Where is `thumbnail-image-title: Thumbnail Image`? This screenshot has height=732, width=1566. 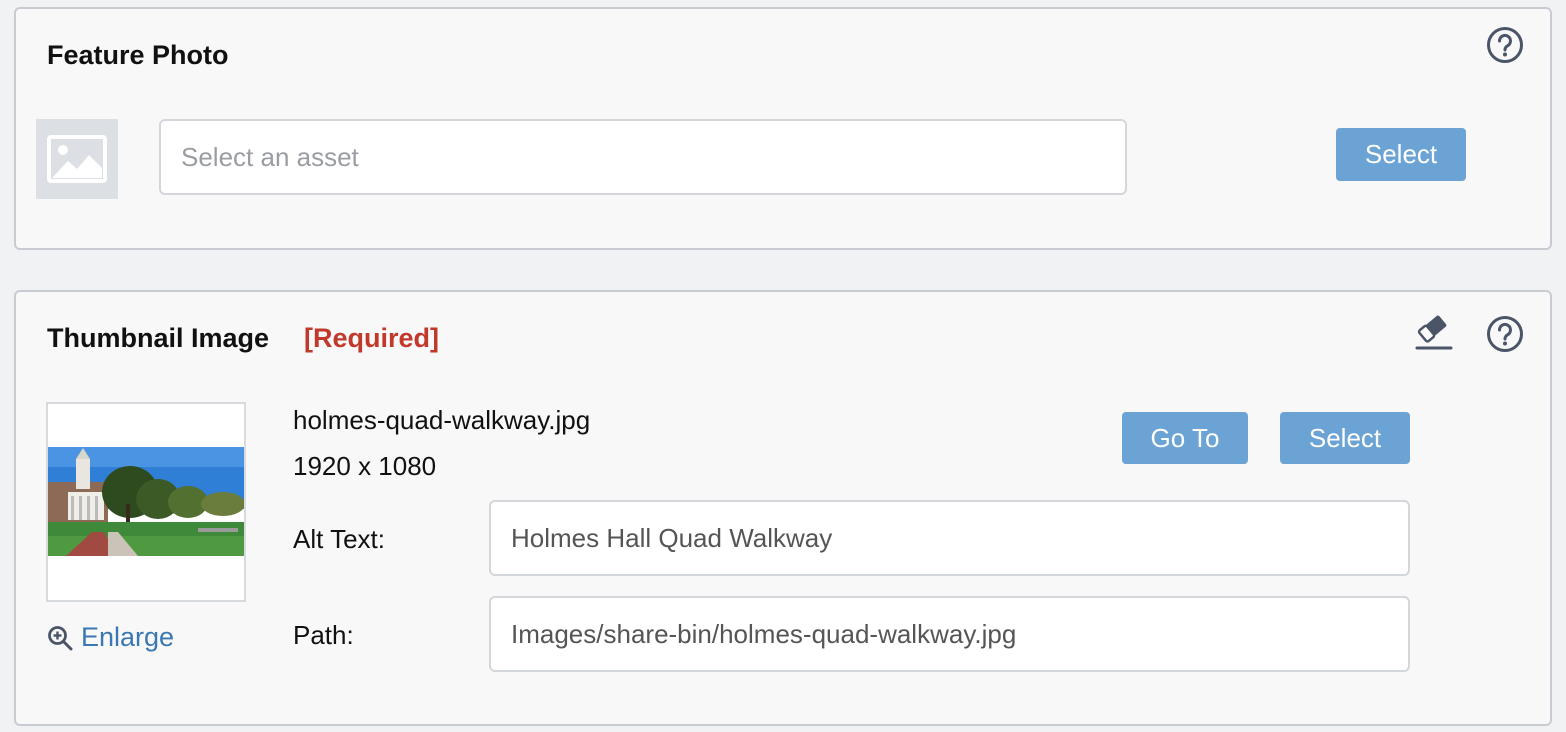 thumbnail-image-title: Thumbnail Image is located at coordinates (158, 338).